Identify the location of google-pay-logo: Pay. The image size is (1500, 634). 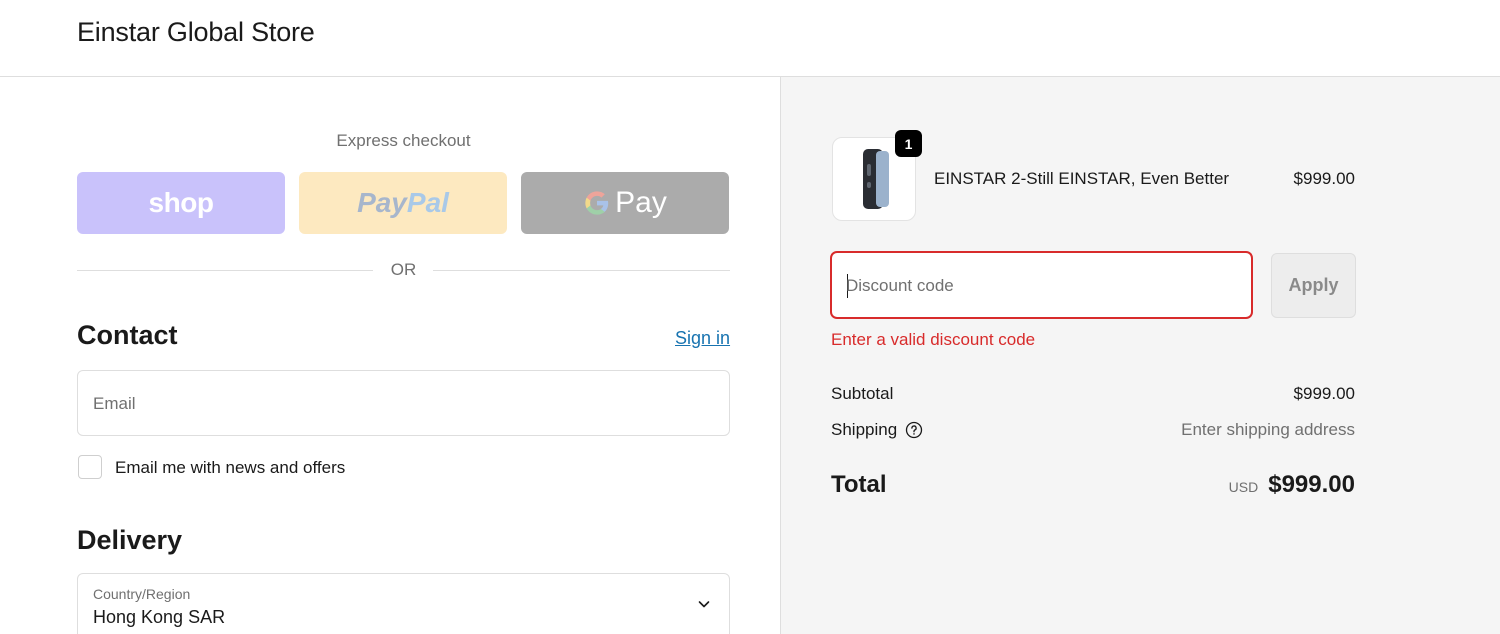
(625, 203).